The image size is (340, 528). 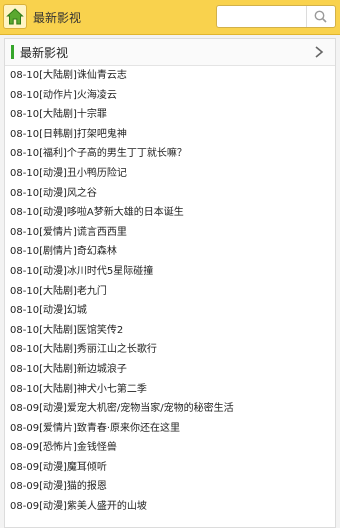 I want to click on item-link: [大陆剧]新边城浪子, so click(x=83, y=369).